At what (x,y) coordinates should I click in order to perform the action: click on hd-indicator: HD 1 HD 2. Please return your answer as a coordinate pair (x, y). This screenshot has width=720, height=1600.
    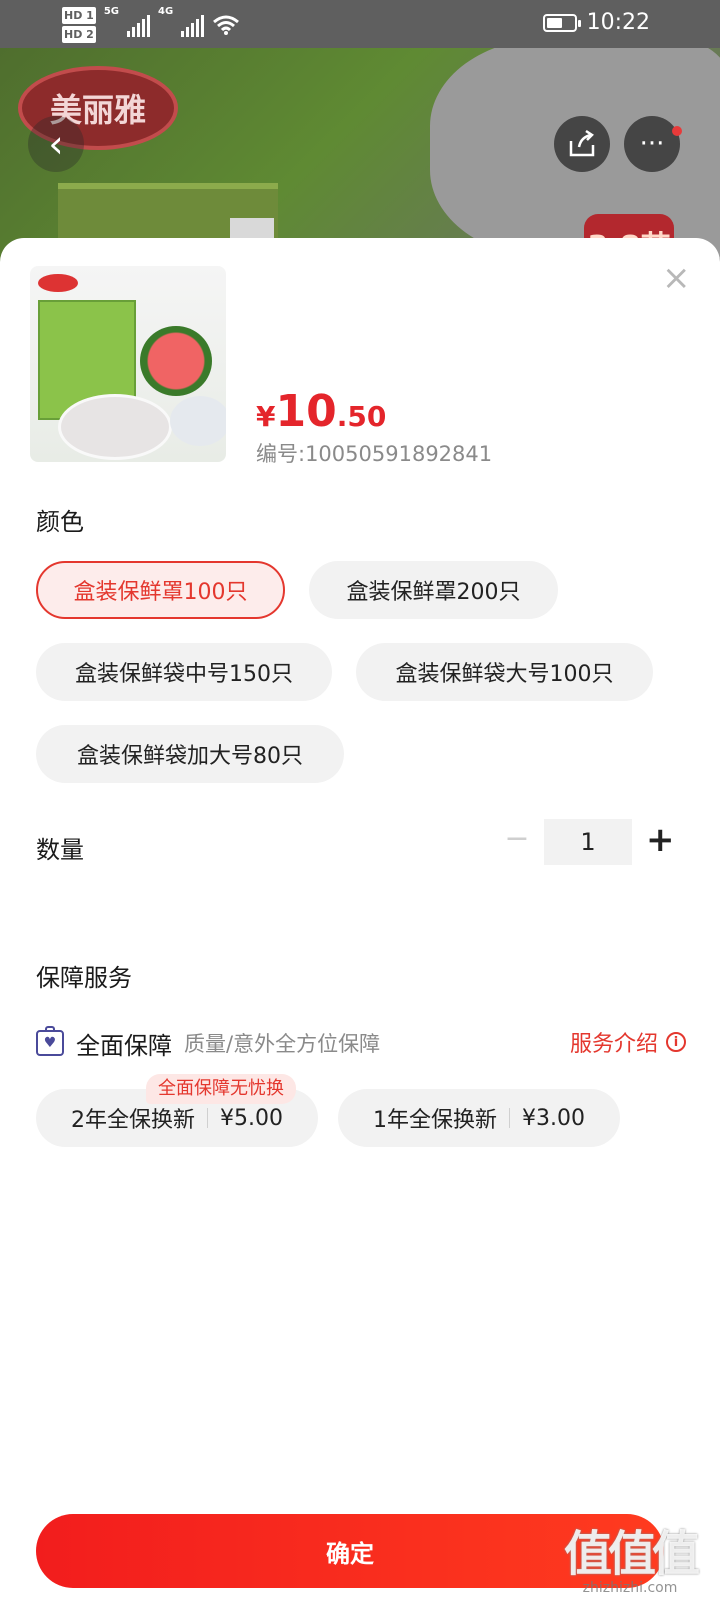
    Looking at the image, I should click on (79, 25).